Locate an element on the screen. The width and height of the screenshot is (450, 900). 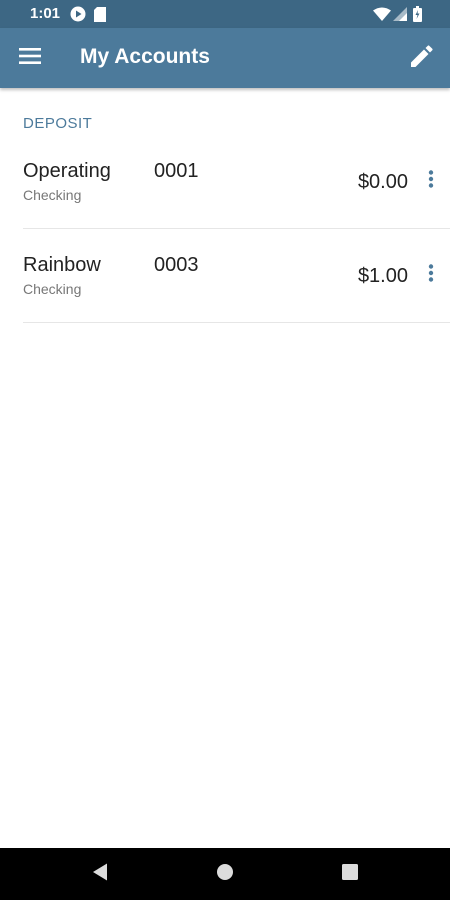
account-number: 0003 is located at coordinates (176, 265).